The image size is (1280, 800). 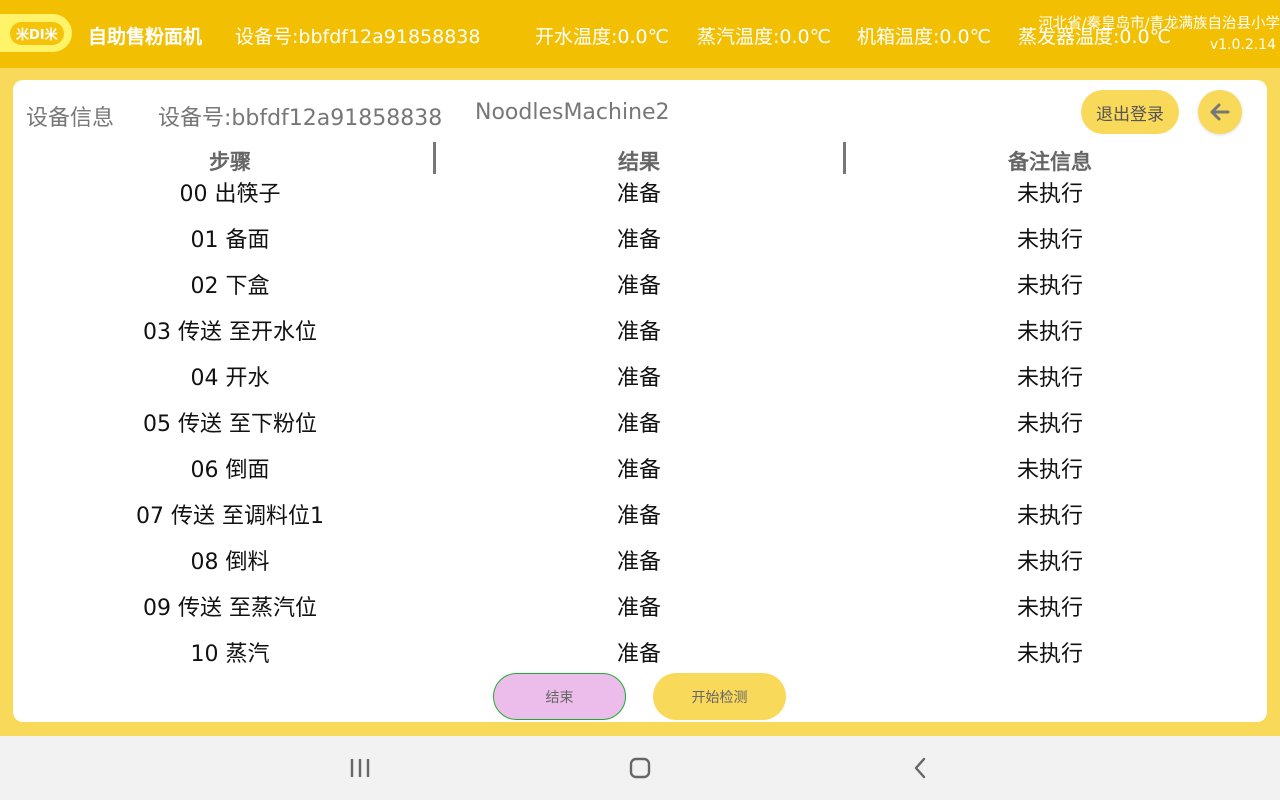 What do you see at coordinates (434, 158) in the screenshot?
I see `column-divider` at bounding box center [434, 158].